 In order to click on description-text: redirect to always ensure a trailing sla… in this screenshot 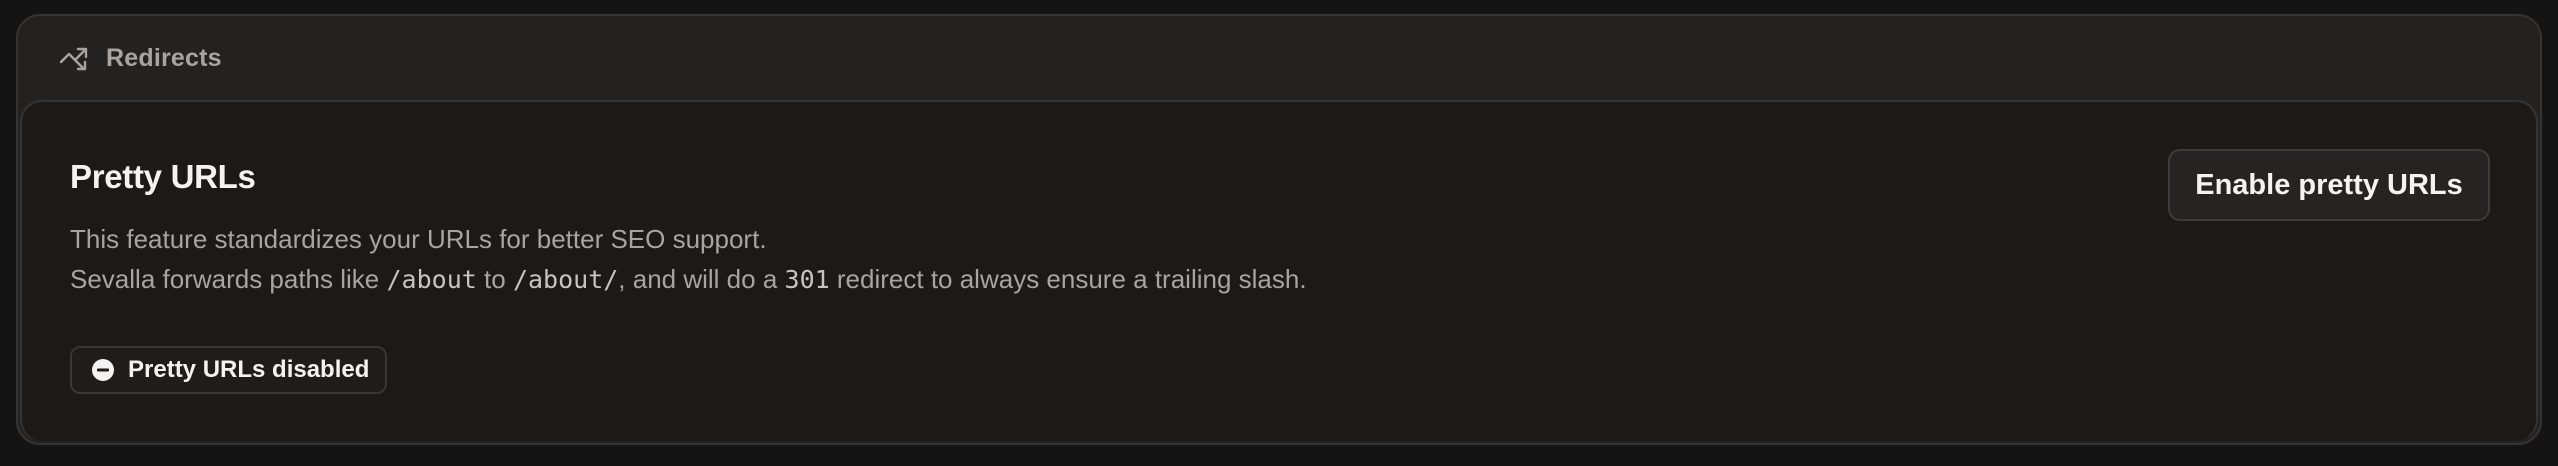, I will do `click(1068, 279)`.